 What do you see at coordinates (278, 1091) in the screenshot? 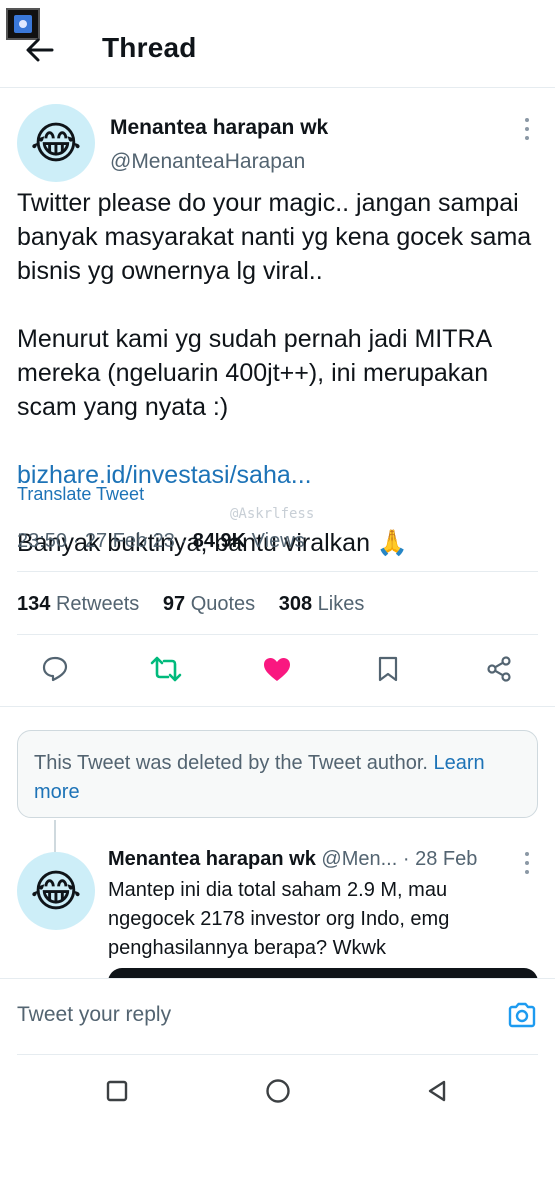
I see `circle-icon` at bounding box center [278, 1091].